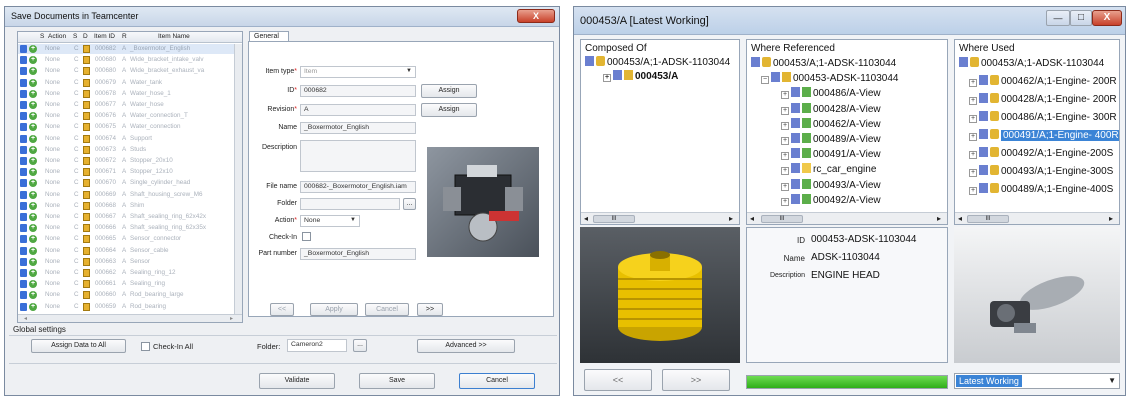 This screenshot has width=1131, height=401. What do you see at coordinates (831, 154) in the screenshot?
I see `where-referenced-item: +000491/A-View` at bounding box center [831, 154].